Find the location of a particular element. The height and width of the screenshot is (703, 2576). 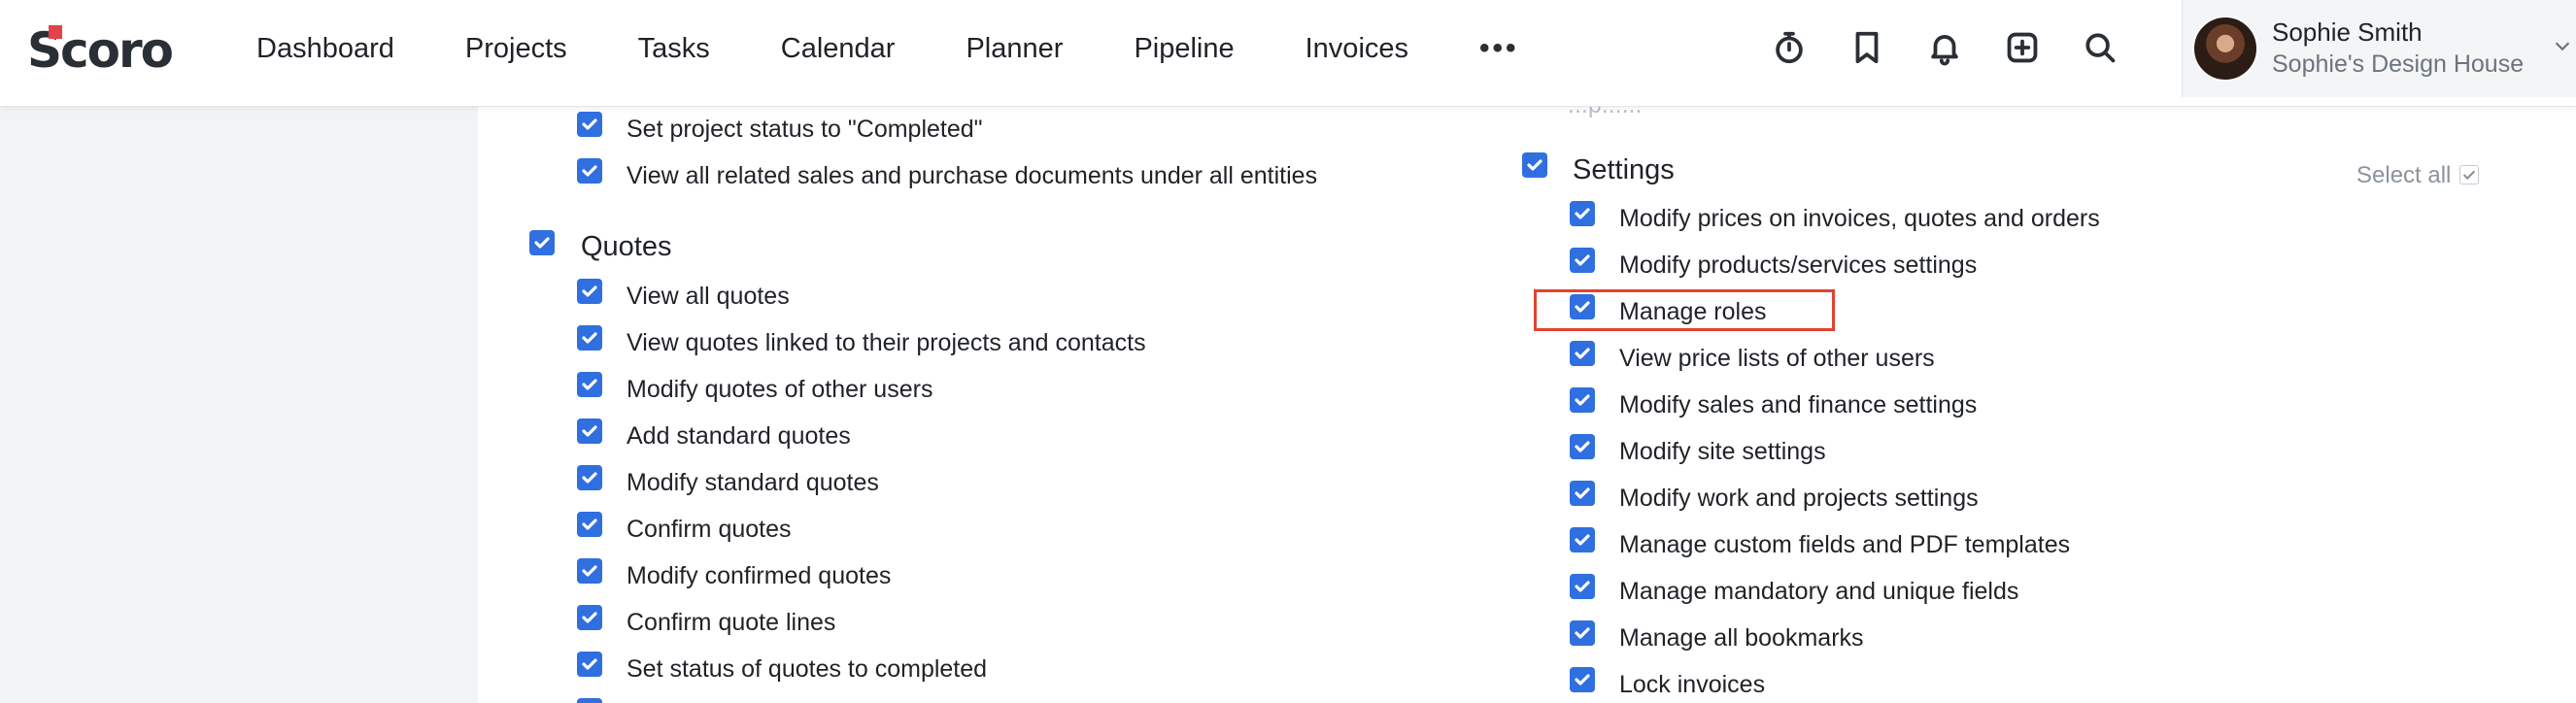

checkbox-view-related-documents is located at coordinates (589, 171).